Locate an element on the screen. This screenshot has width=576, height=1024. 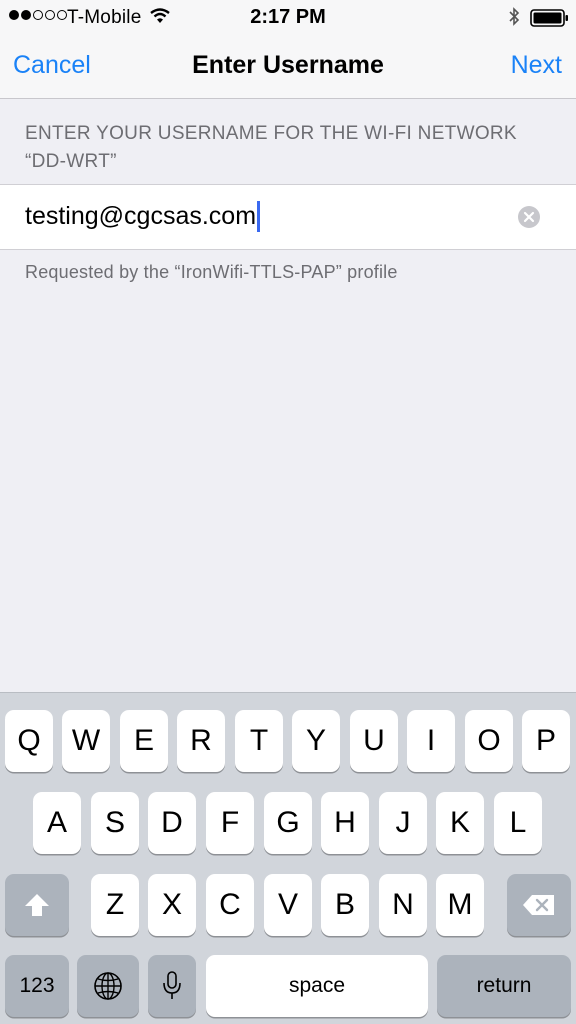
battery-icon is located at coordinates (550, 20).